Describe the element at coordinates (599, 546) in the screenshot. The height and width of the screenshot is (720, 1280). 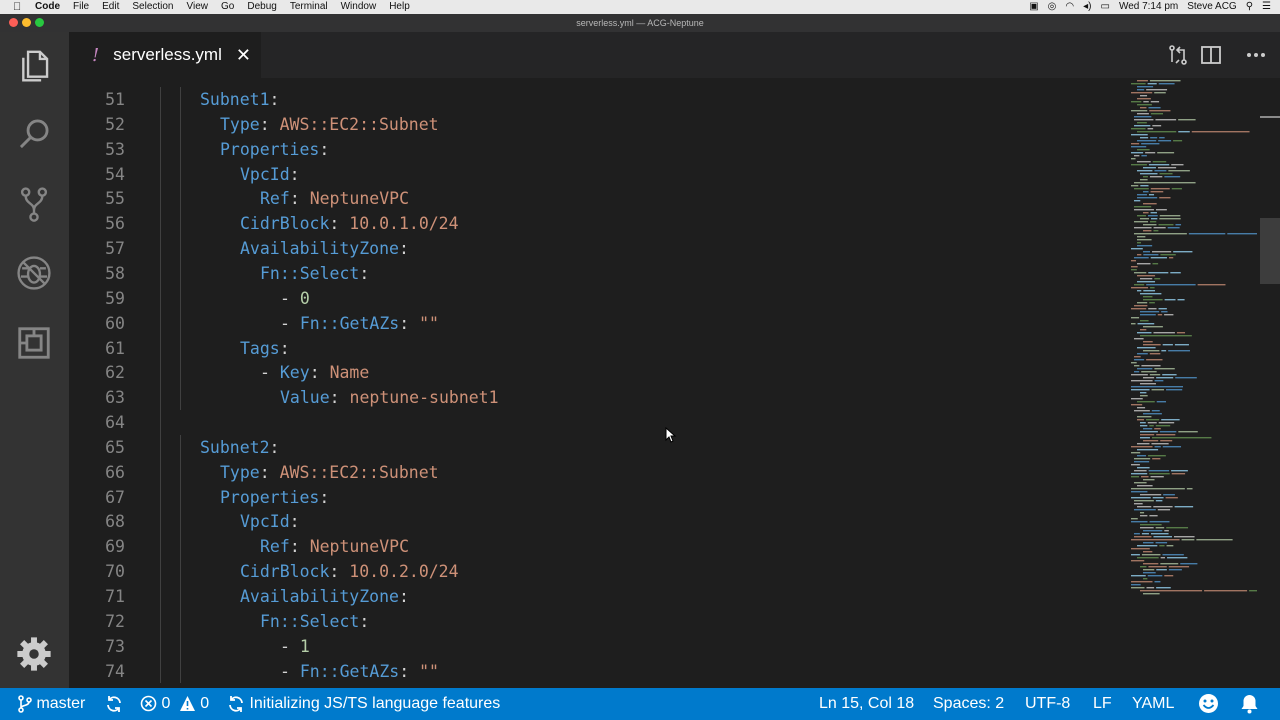
I see `code-line: 69 Ref: NeptuneVPC` at that location.